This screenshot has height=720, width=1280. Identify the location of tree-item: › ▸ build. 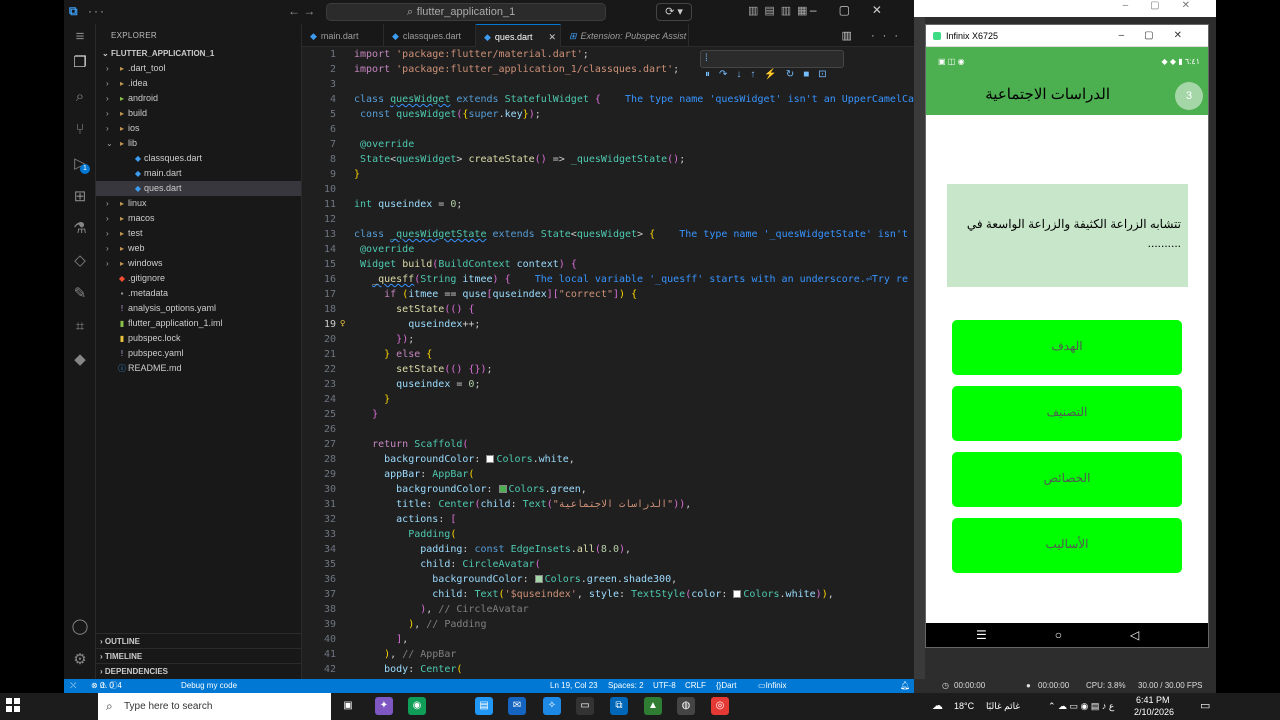
(198, 113).